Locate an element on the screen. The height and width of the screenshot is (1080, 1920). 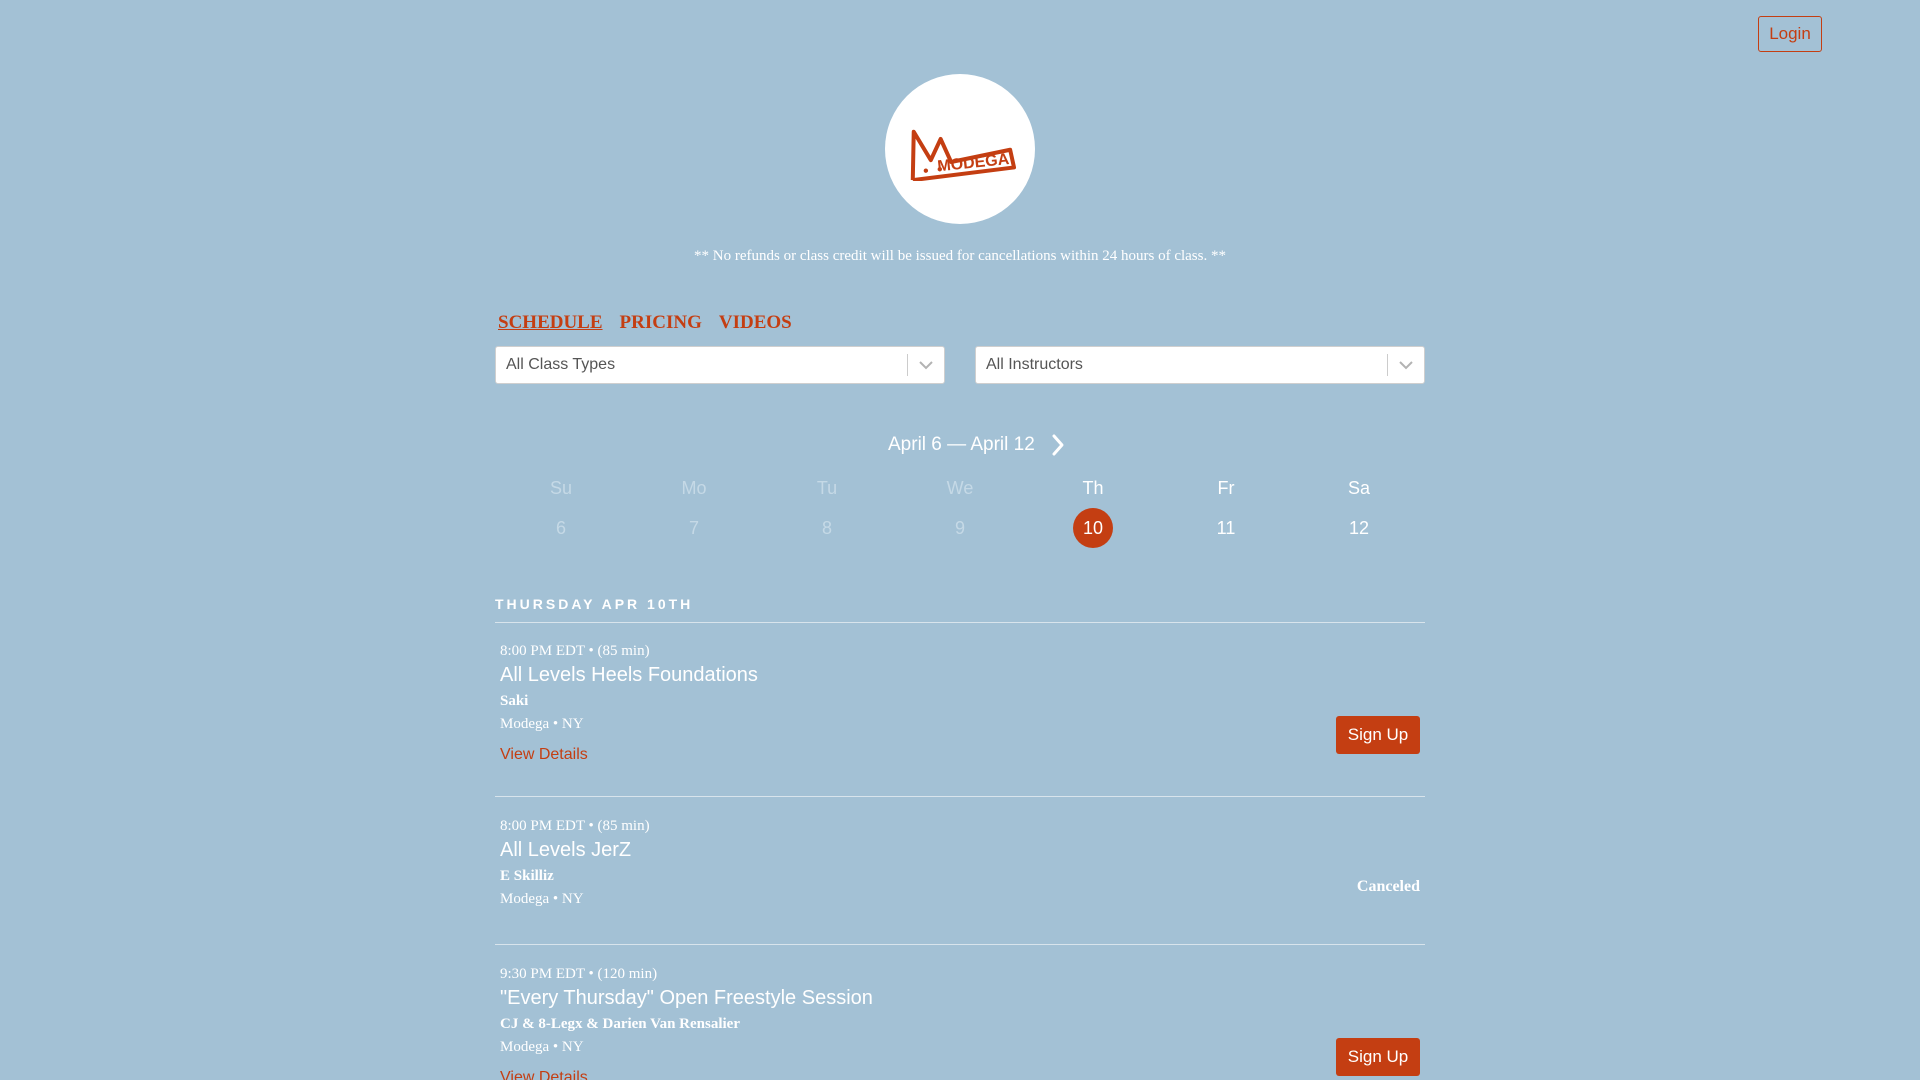
class-instructor: Saki is located at coordinates (514, 701).